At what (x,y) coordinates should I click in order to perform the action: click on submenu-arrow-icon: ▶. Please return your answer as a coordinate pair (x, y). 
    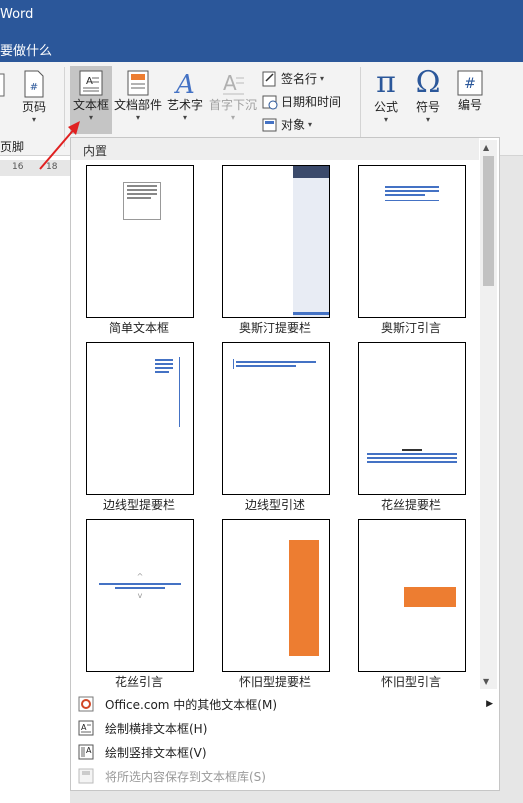
    Looking at the image, I should click on (489, 704).